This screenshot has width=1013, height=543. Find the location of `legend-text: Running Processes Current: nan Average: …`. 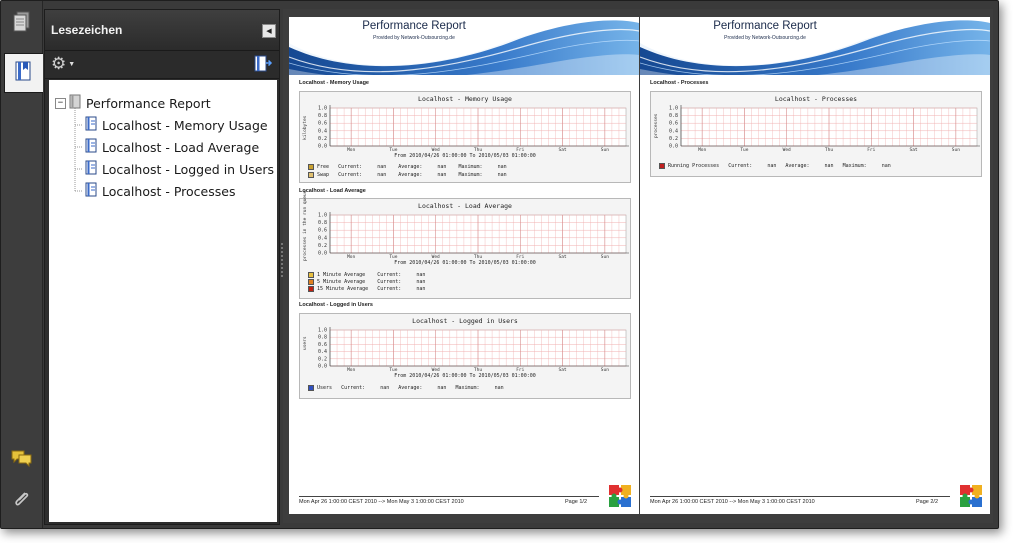

legend-text: Running Processes Current: nan Average: … is located at coordinates (779, 166).